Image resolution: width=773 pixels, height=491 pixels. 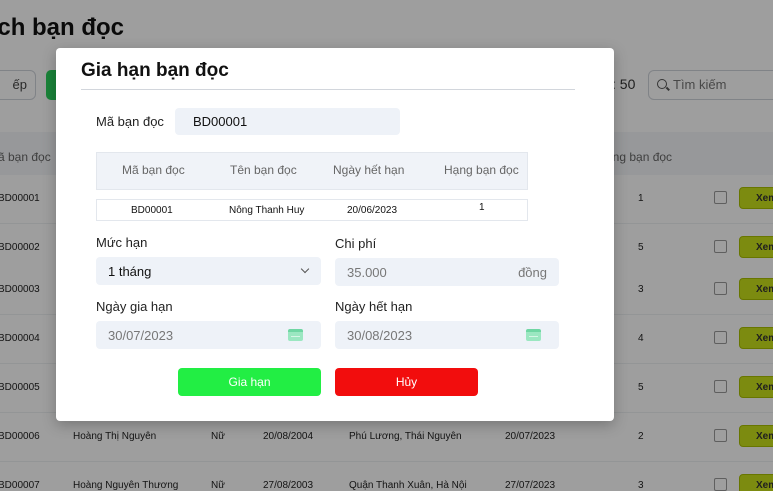 What do you see at coordinates (380, 335) in the screenshot?
I see `new-expiry-value: 30/08/2023` at bounding box center [380, 335].